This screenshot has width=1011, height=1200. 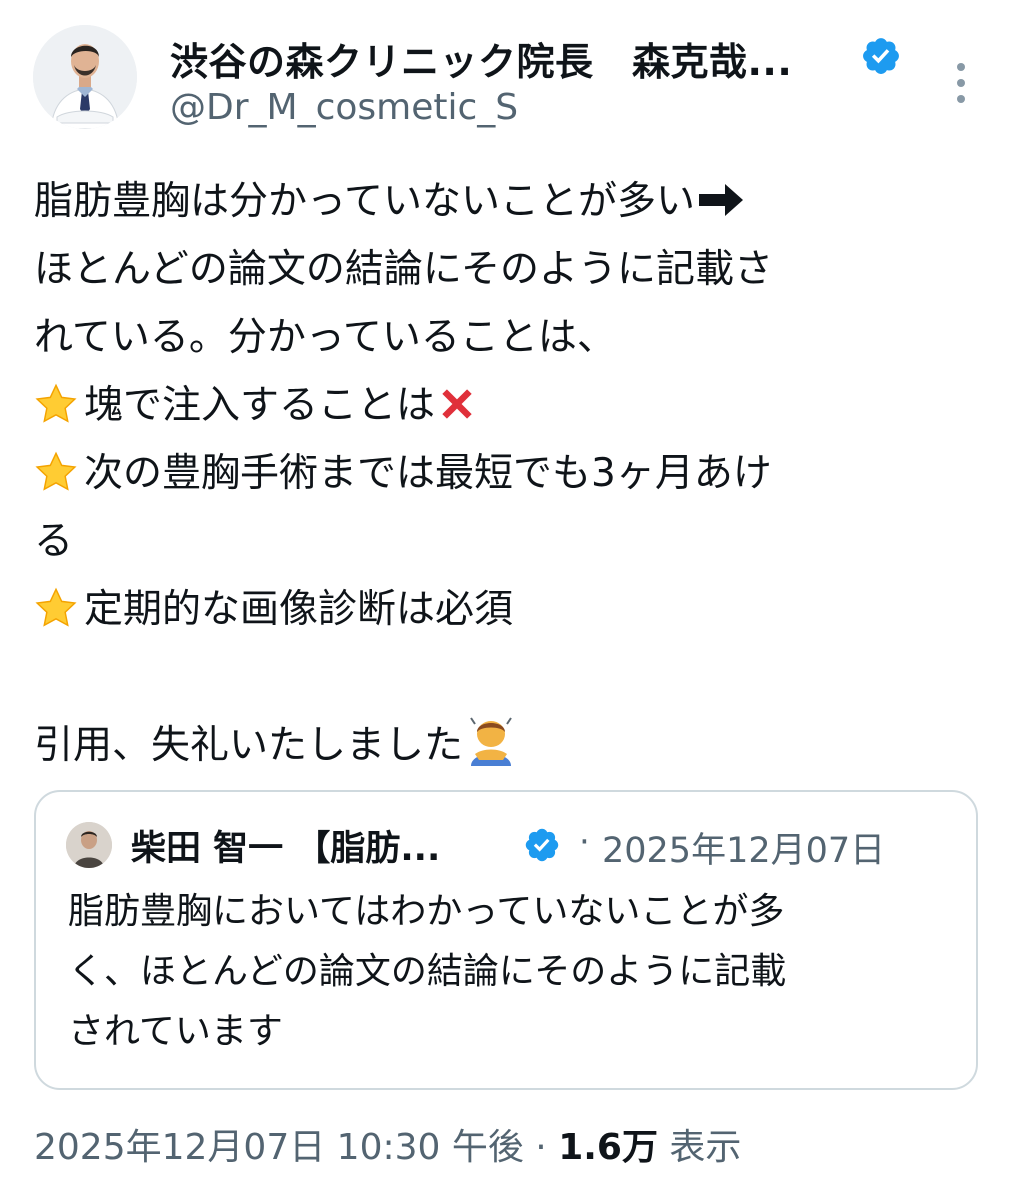 What do you see at coordinates (506, 610) in the screenshot?
I see `tweet-line: 定期的な画像診断は必須` at bounding box center [506, 610].